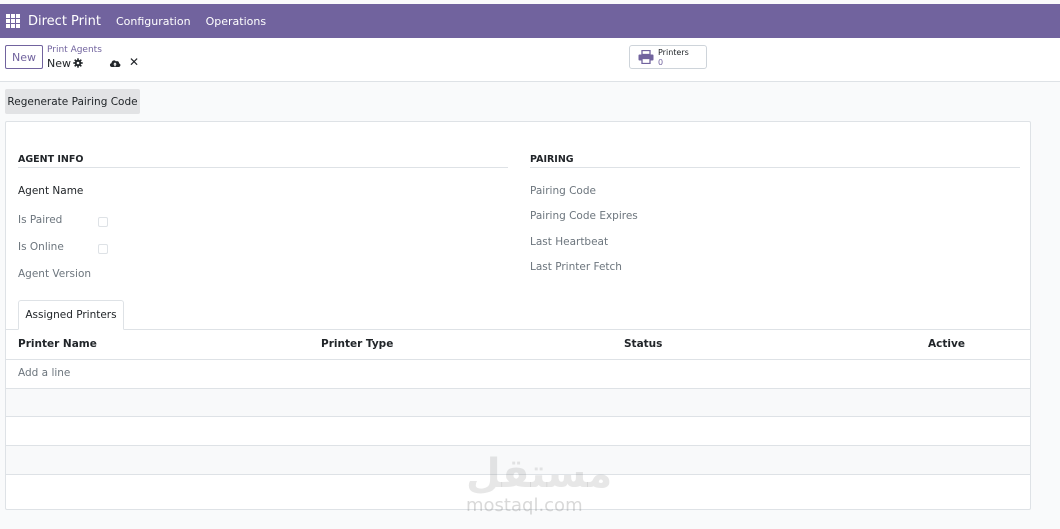  Describe the element at coordinates (64, 21) in the screenshot. I see `app-name: Direct Print` at that location.